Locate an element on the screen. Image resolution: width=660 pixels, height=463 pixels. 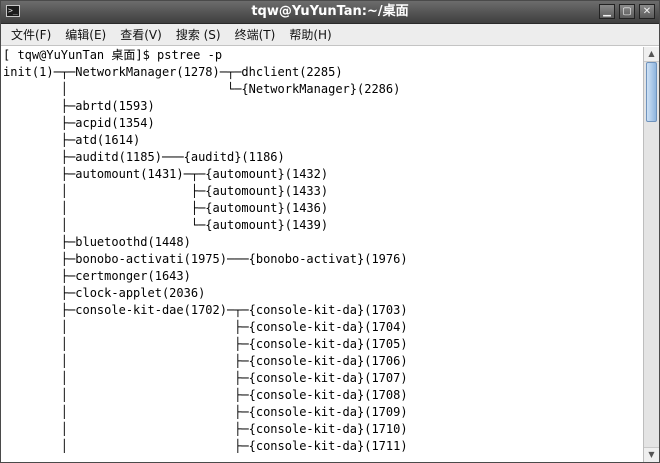
menu-search: 搜索 (S) is located at coordinates (198, 35).